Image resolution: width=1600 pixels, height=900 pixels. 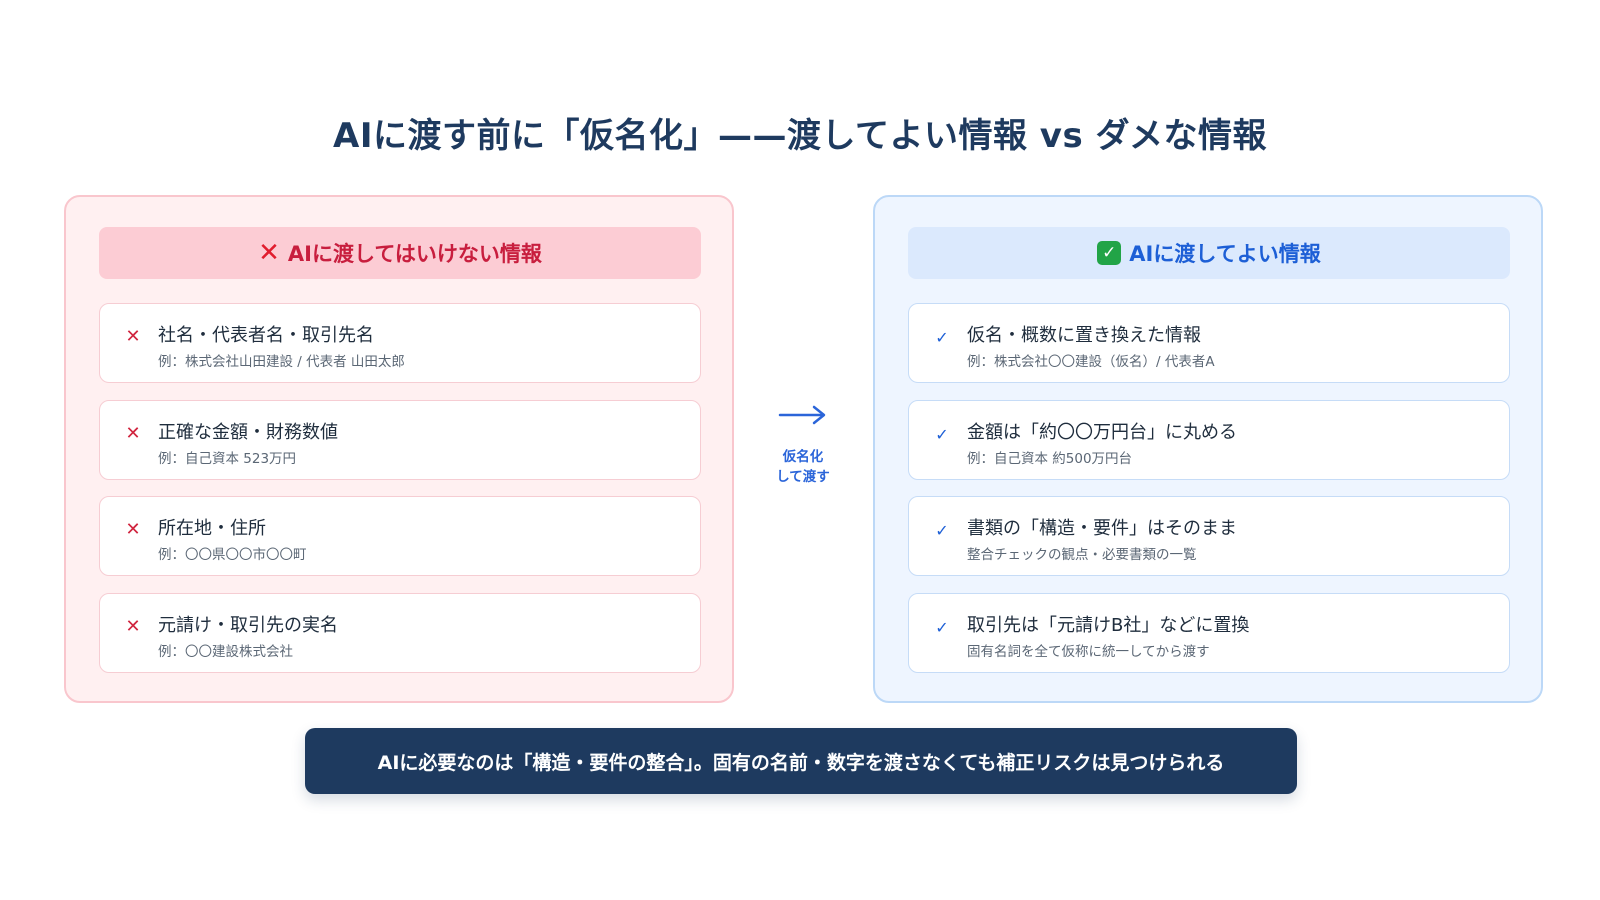 I want to click on page-title: AIに渡す前に「仮名化」——渡してよい情報 vs ダメな情報, so click(x=800, y=136).